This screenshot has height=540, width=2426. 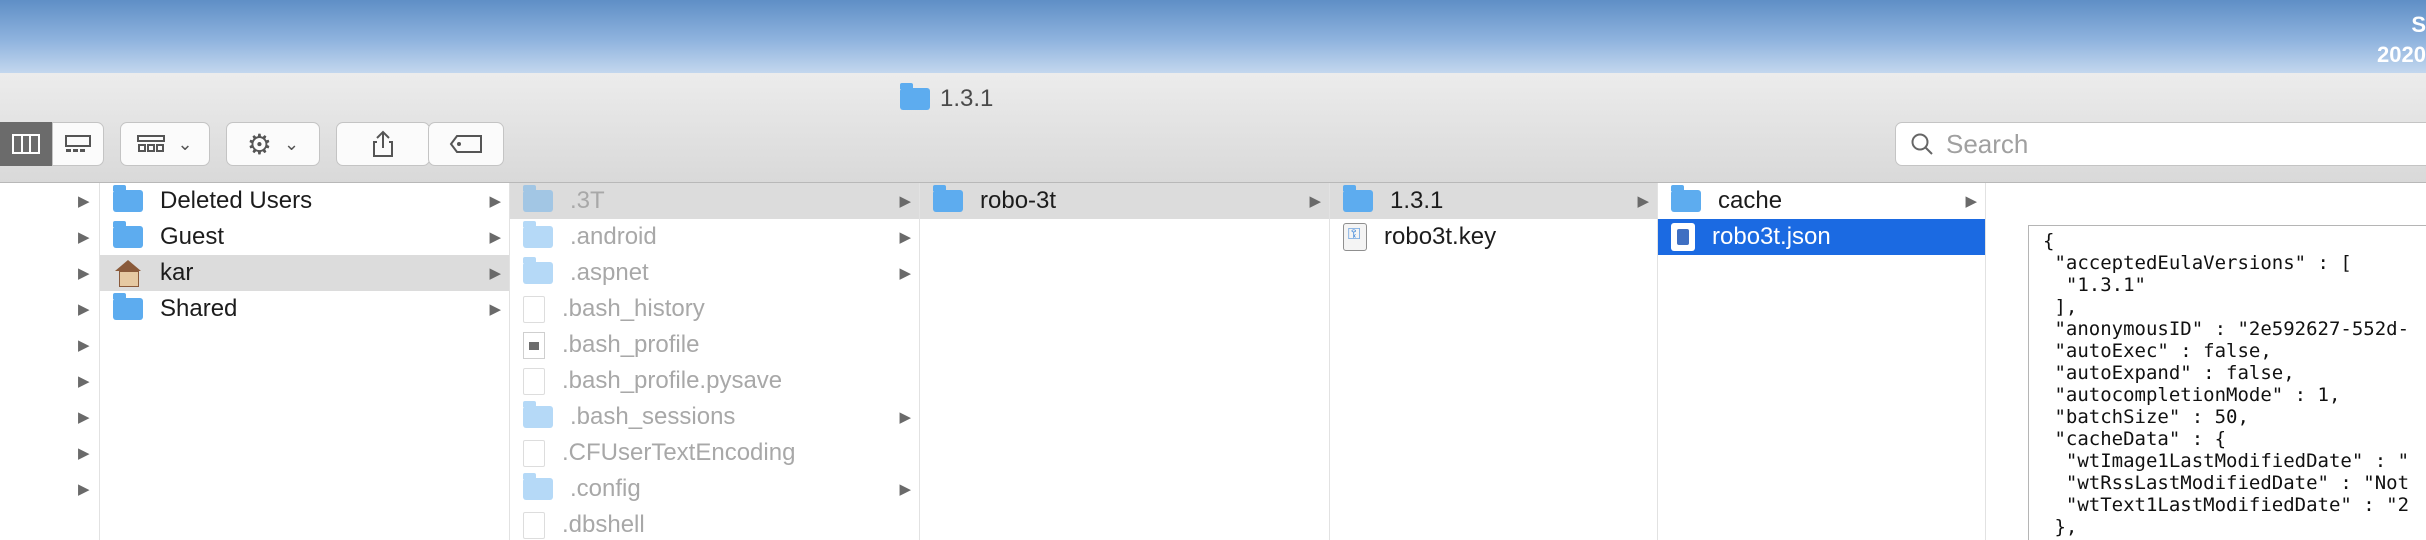 What do you see at coordinates (192, 236) in the screenshot?
I see `item-label: Guest` at bounding box center [192, 236].